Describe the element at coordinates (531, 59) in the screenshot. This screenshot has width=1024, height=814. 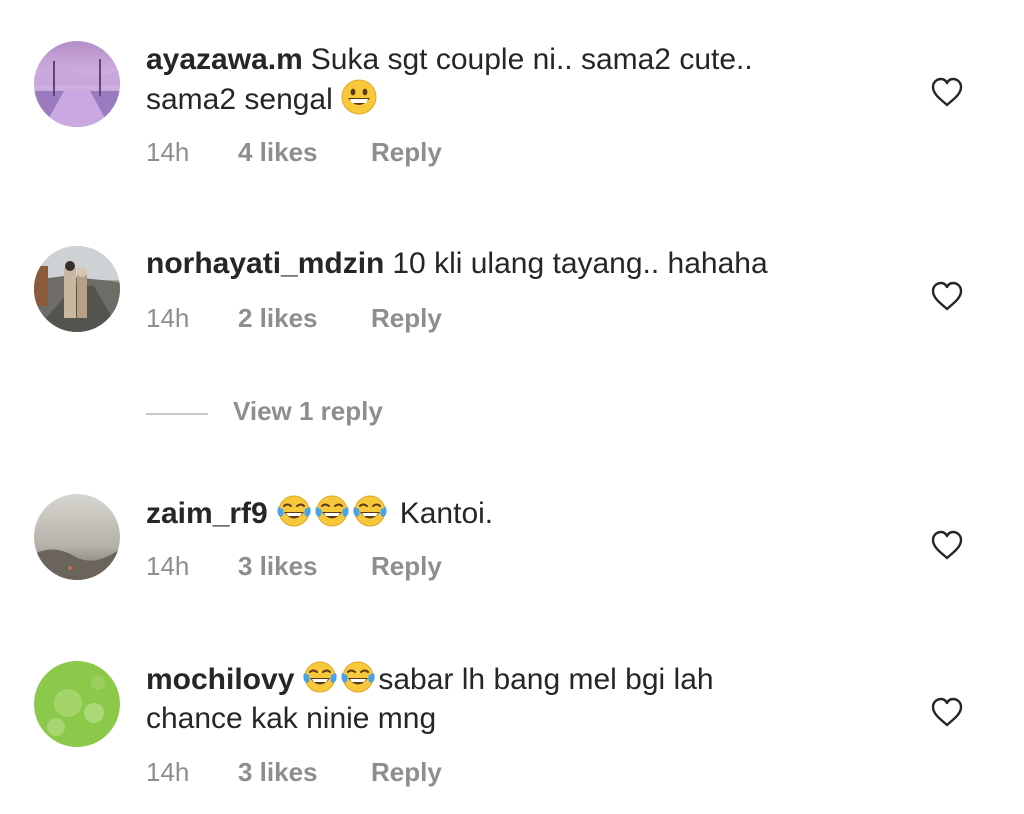
I see `comment-text: Suka sgt couple ni.. sama2 cute..` at that location.